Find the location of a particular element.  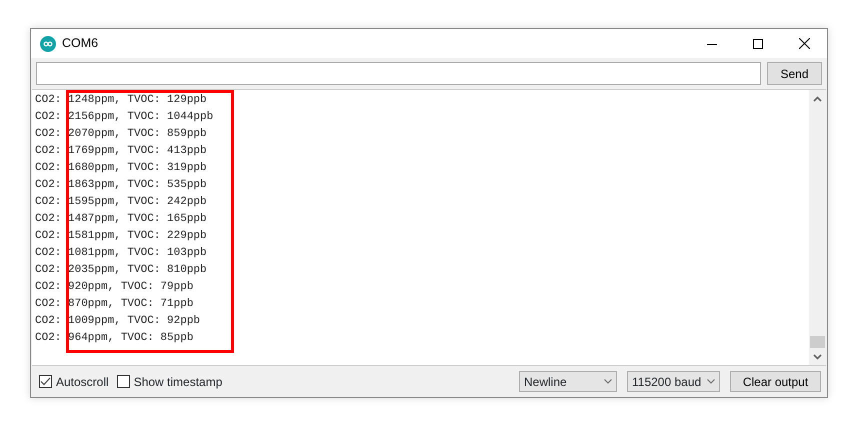

output-line: CO2: 1248ppm, TVOC: 129ppb is located at coordinates (121, 100).